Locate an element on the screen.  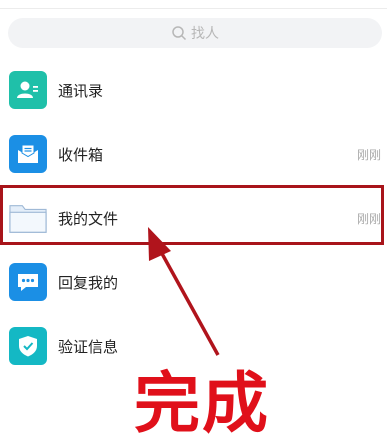
list-item-contacts: 通讯录 is located at coordinates (193, 90).